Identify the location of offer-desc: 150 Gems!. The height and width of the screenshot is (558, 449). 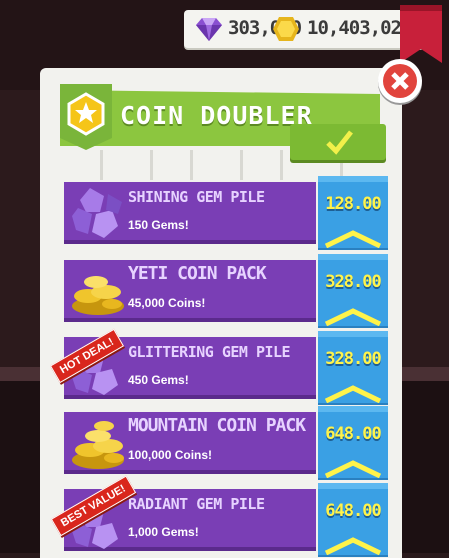
(158, 225).